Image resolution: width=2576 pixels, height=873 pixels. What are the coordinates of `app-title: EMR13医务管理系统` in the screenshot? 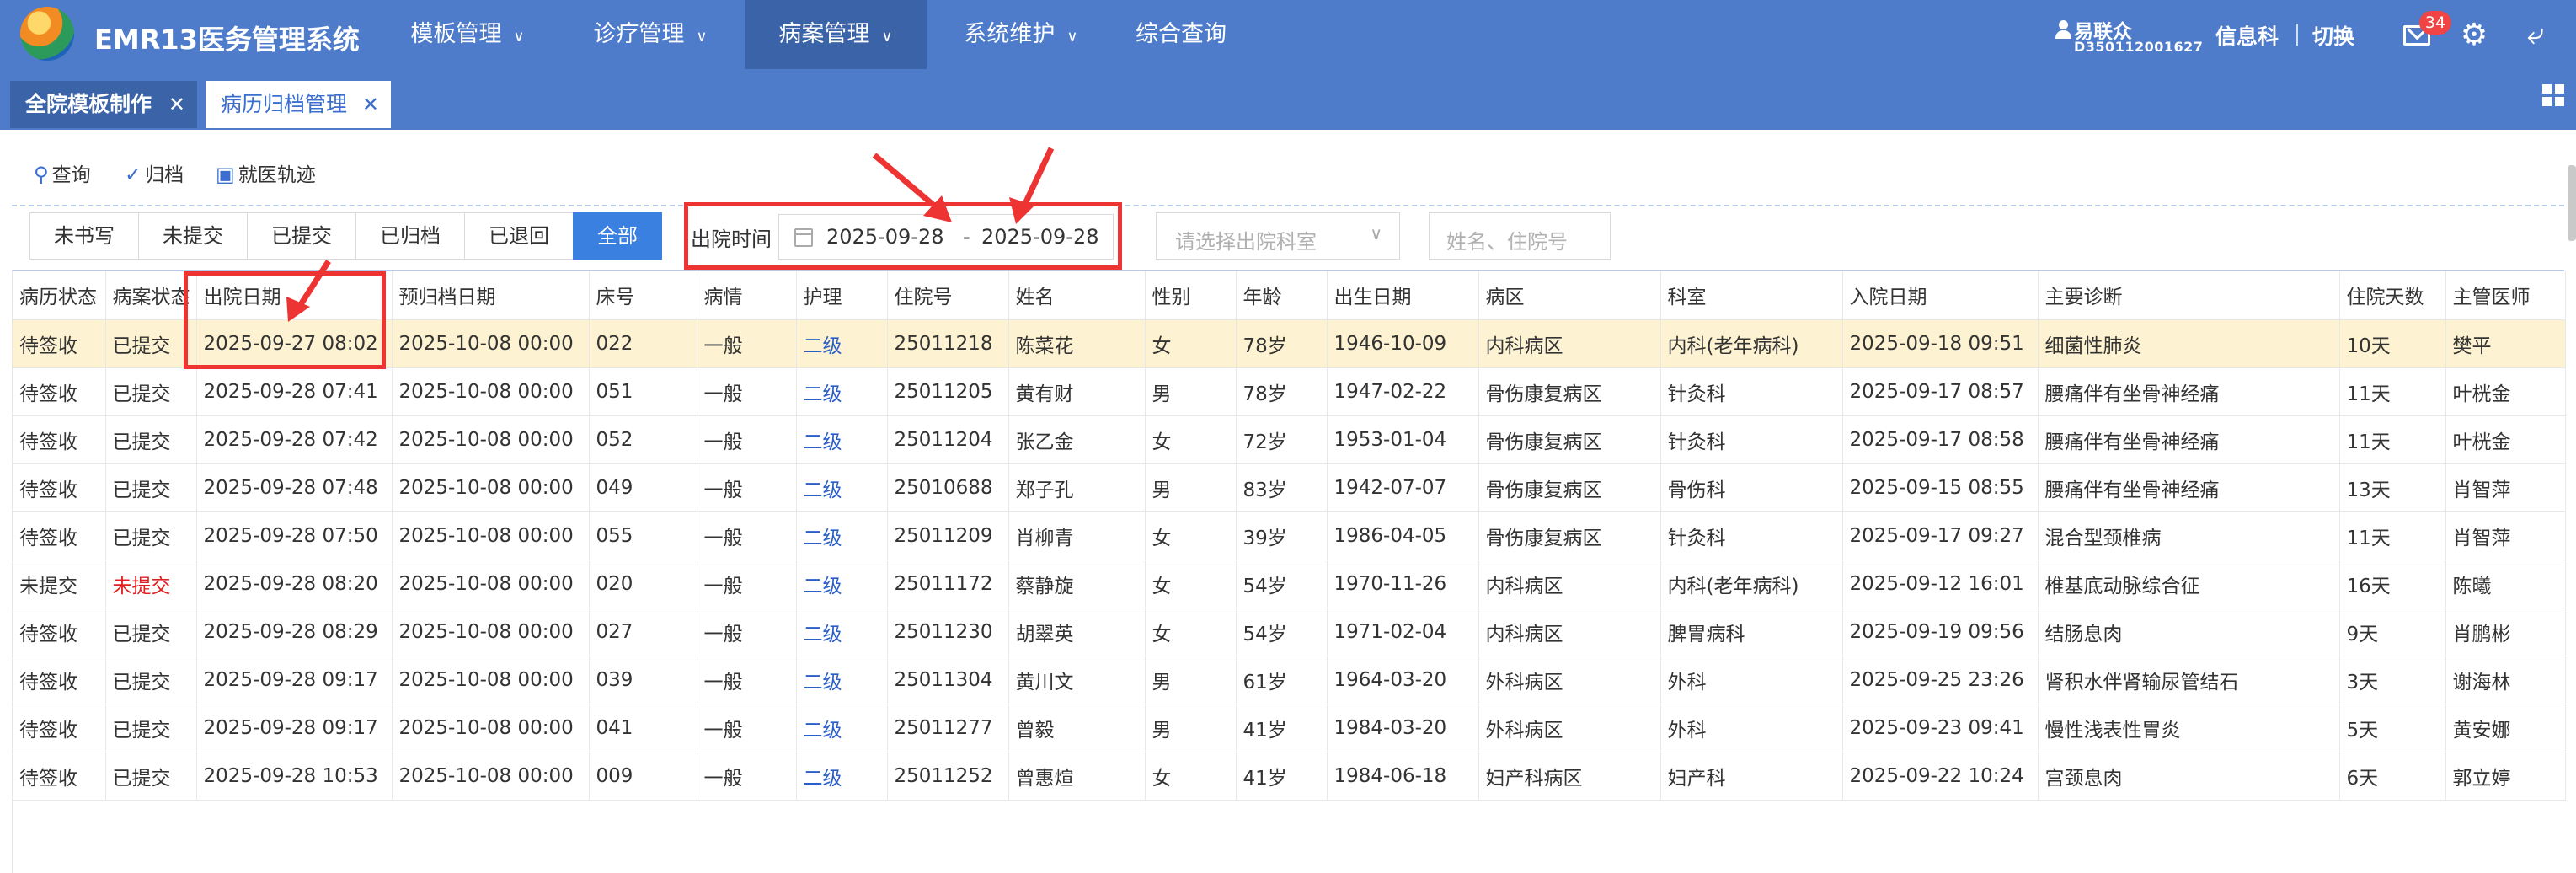 It's located at (227, 40).